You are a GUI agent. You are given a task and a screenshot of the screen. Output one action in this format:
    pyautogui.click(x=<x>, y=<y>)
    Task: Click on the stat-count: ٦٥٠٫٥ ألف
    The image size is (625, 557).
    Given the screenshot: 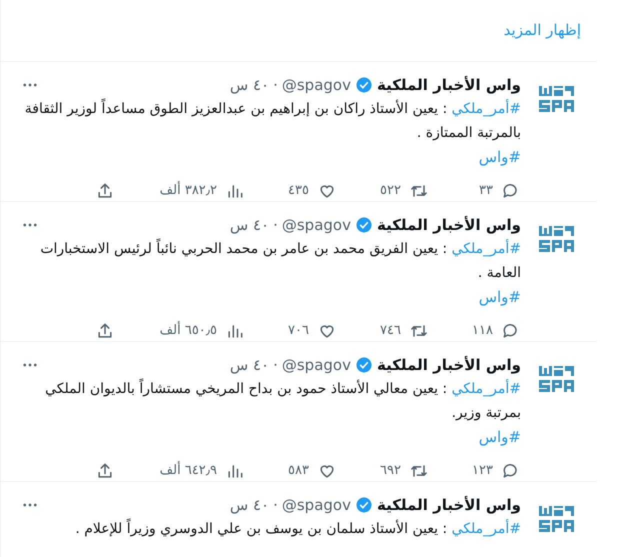 What is the action you would take?
    pyautogui.click(x=188, y=330)
    